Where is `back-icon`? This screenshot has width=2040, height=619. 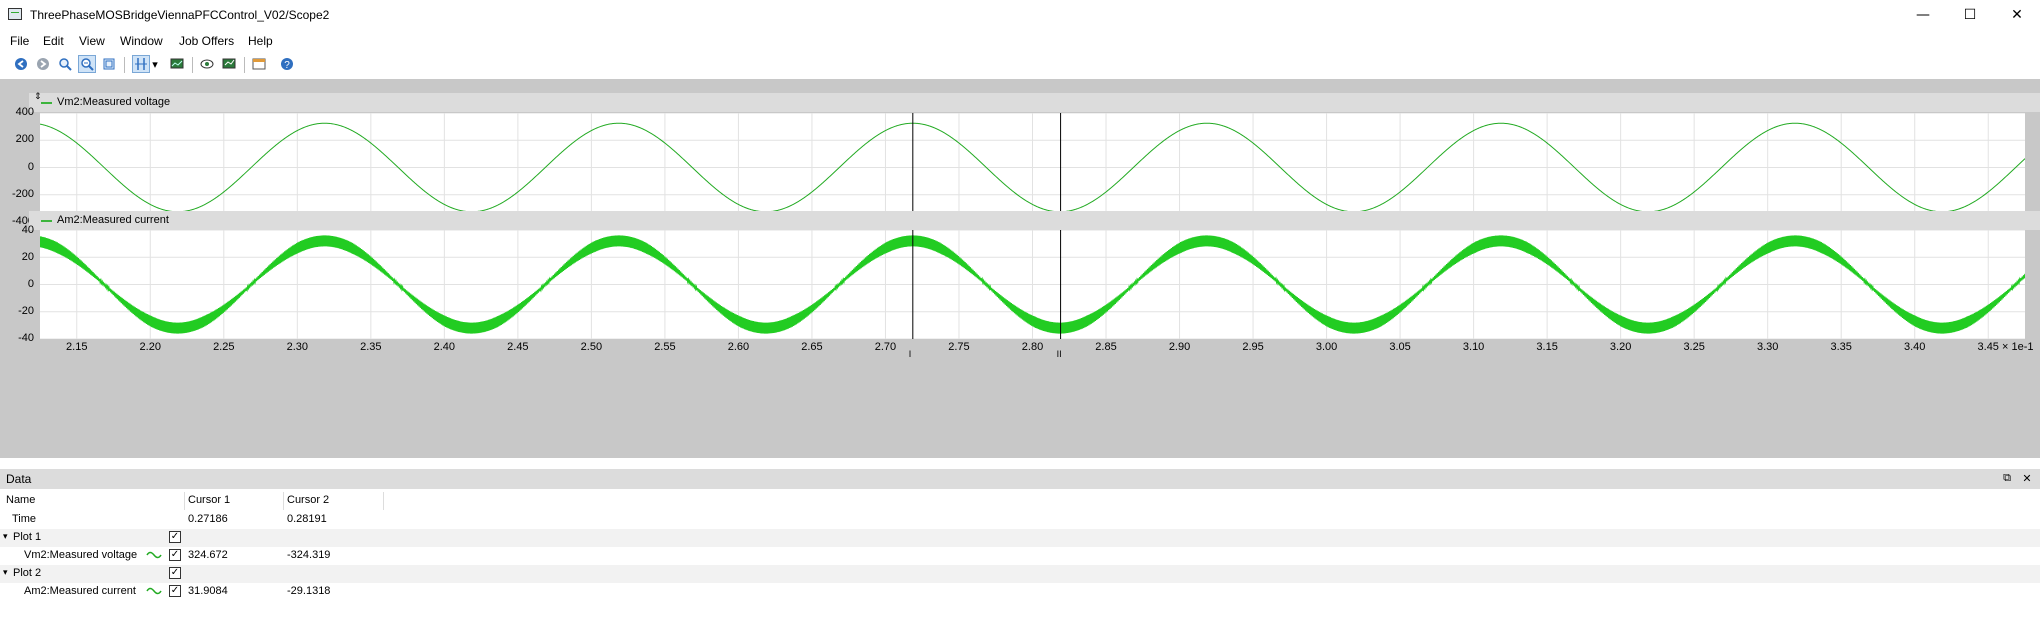 back-icon is located at coordinates (21, 64).